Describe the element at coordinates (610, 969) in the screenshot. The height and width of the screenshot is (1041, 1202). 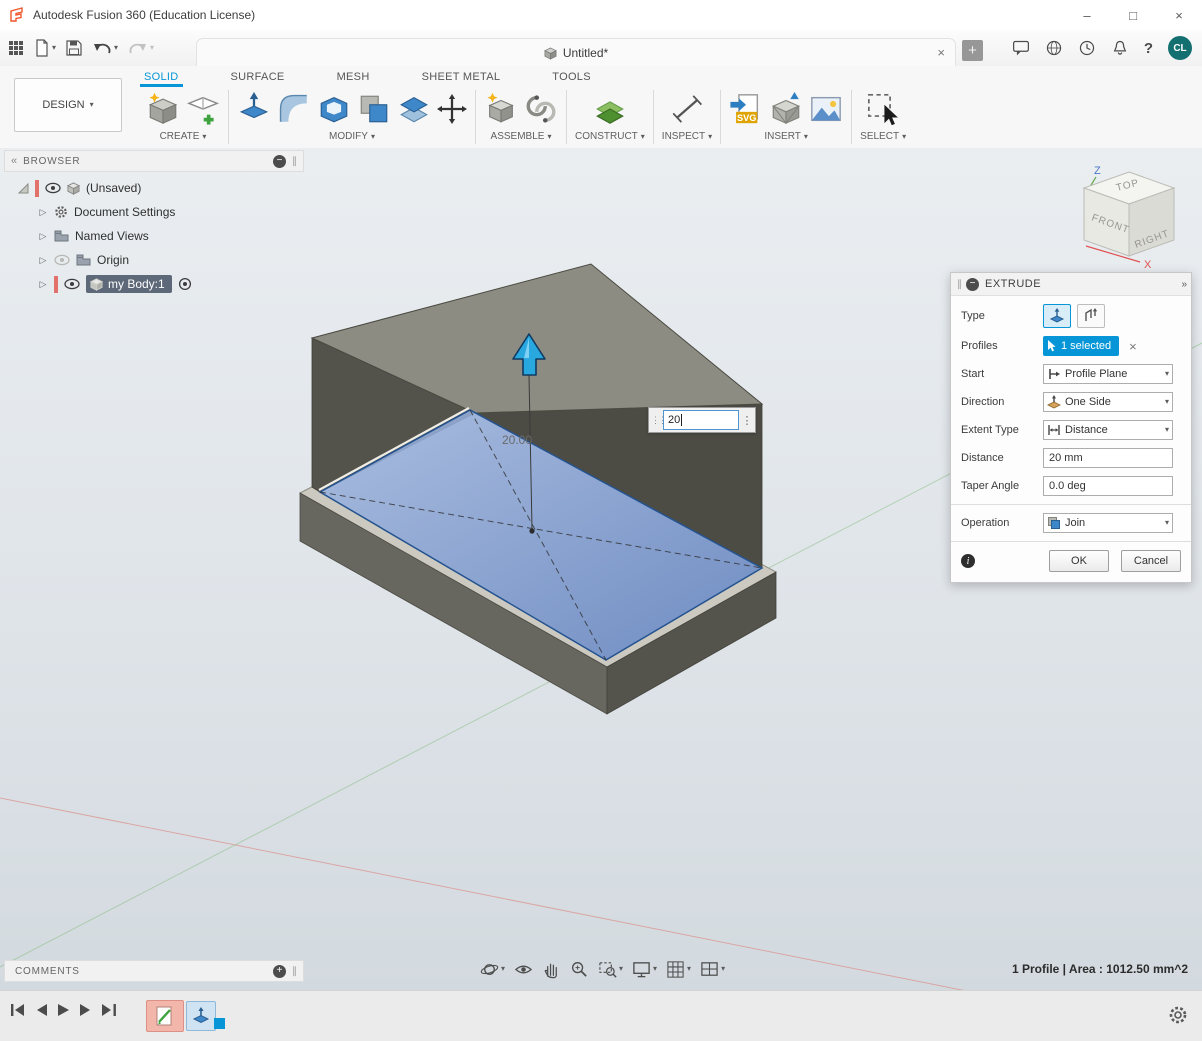
I see `fit-tool: ▾` at that location.